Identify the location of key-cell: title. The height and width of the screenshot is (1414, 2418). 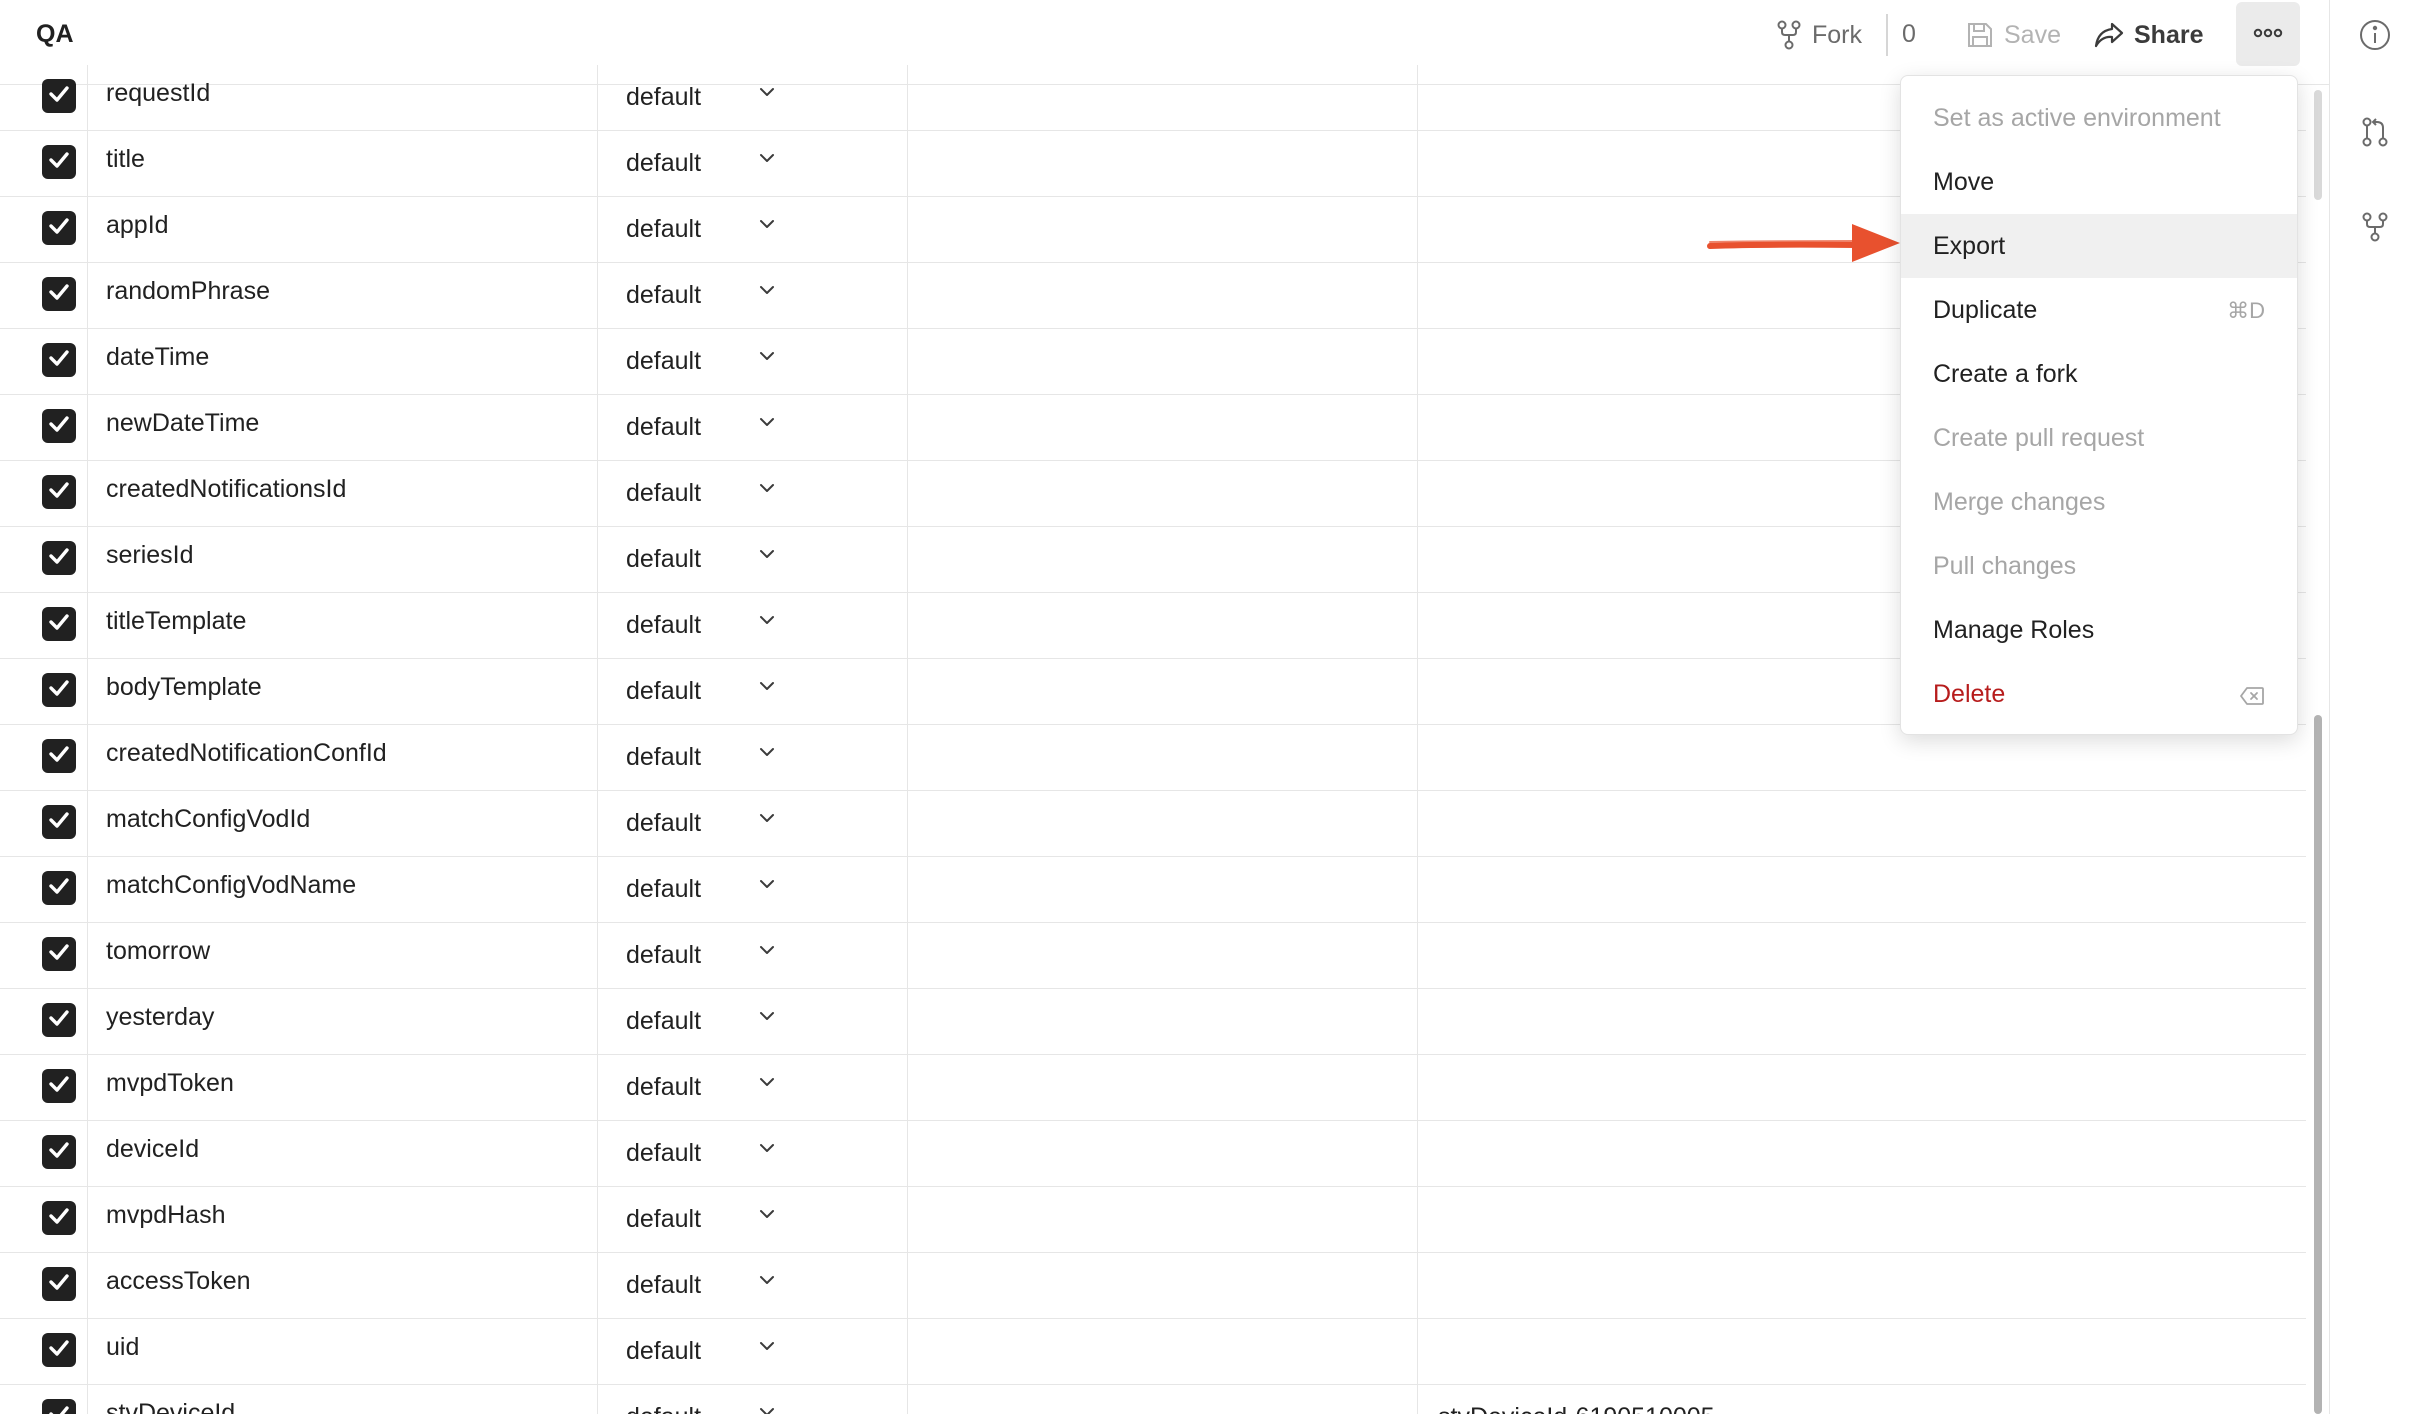
(343, 164).